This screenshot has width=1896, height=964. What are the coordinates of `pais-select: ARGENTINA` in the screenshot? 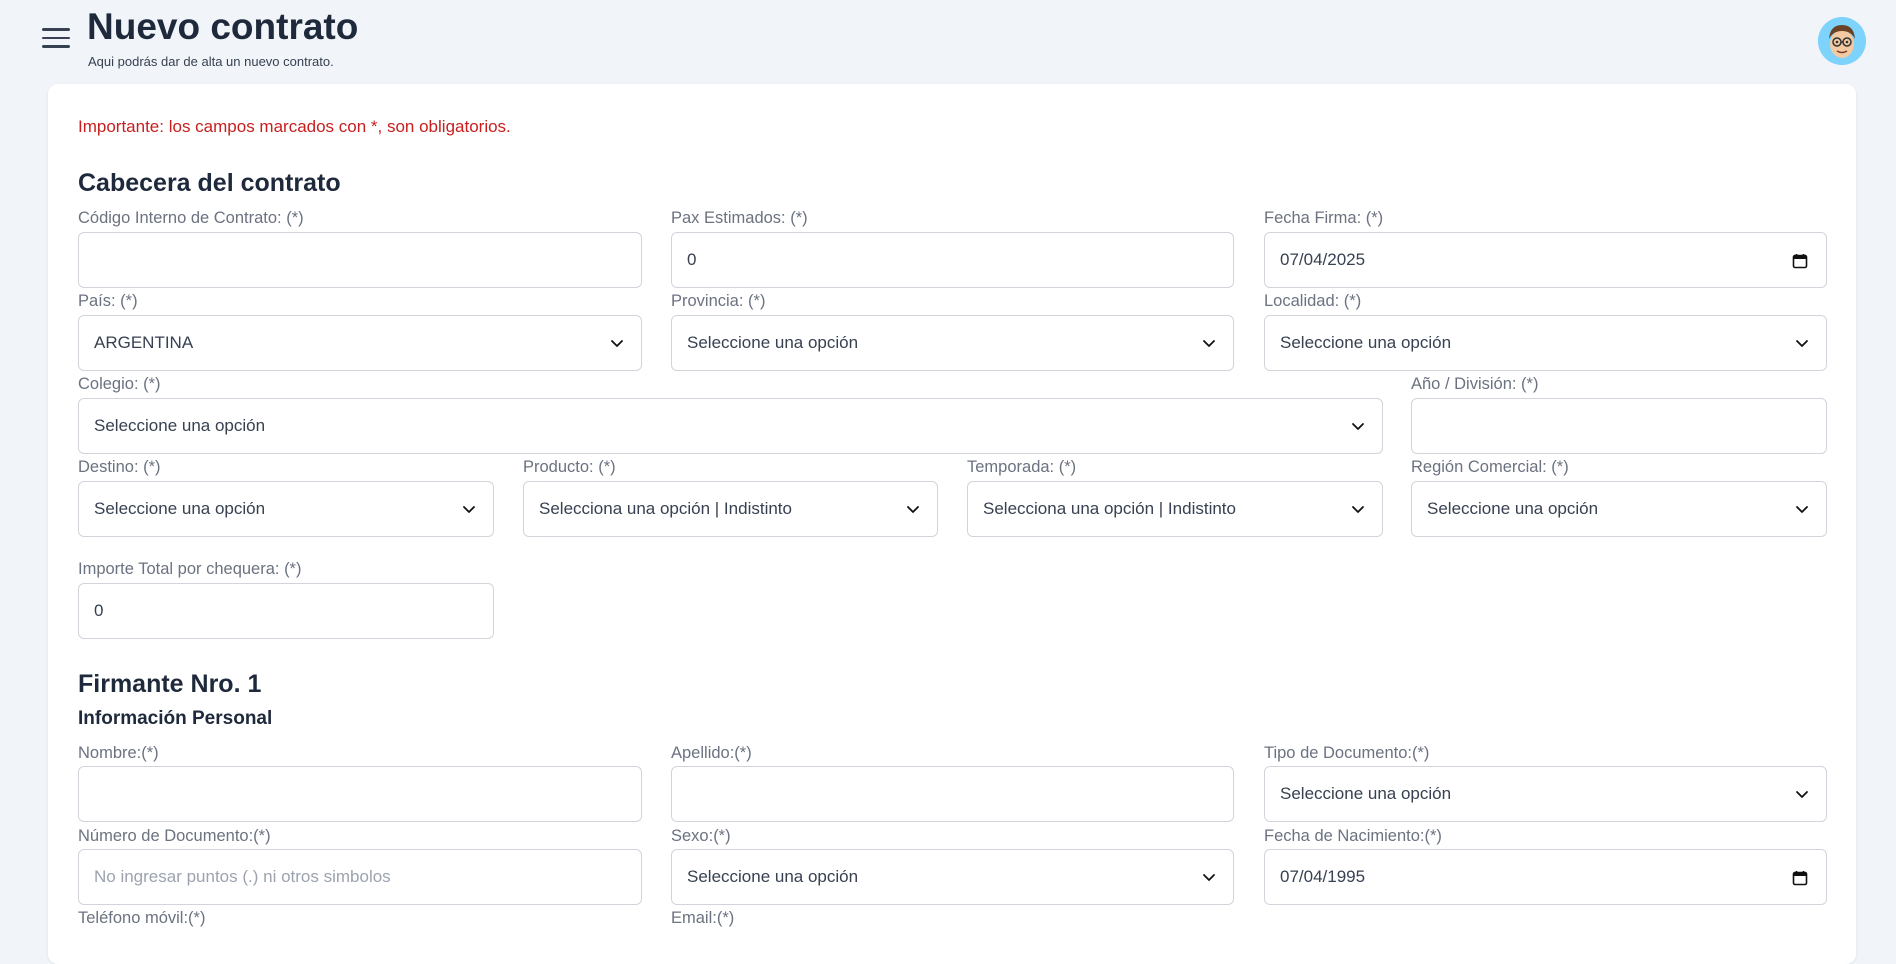 It's located at (360, 343).